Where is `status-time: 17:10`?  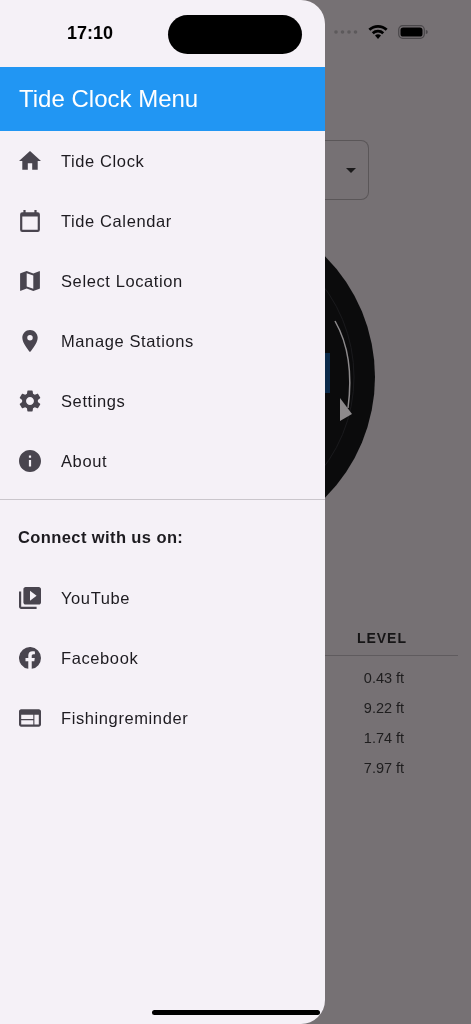 status-time: 17:10 is located at coordinates (90, 33).